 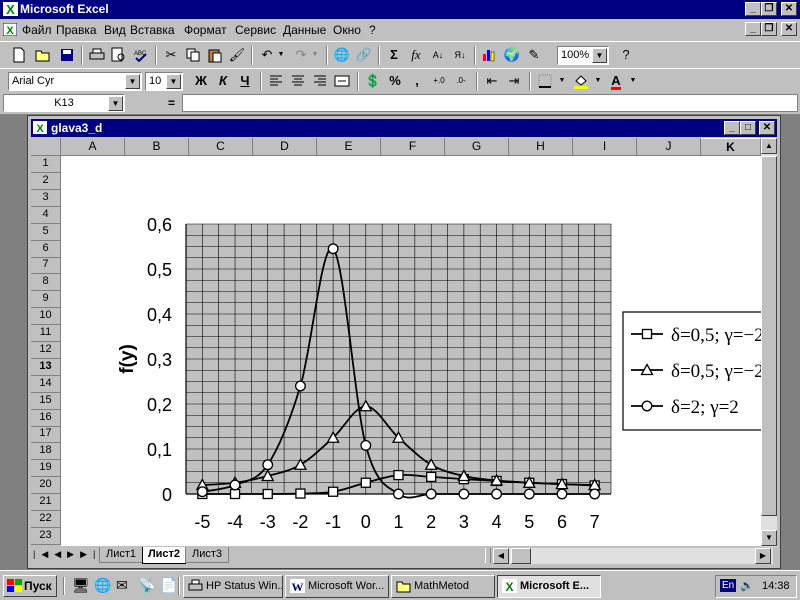 I want to click on font-select: Arial Cyr ▼, so click(x=75, y=81).